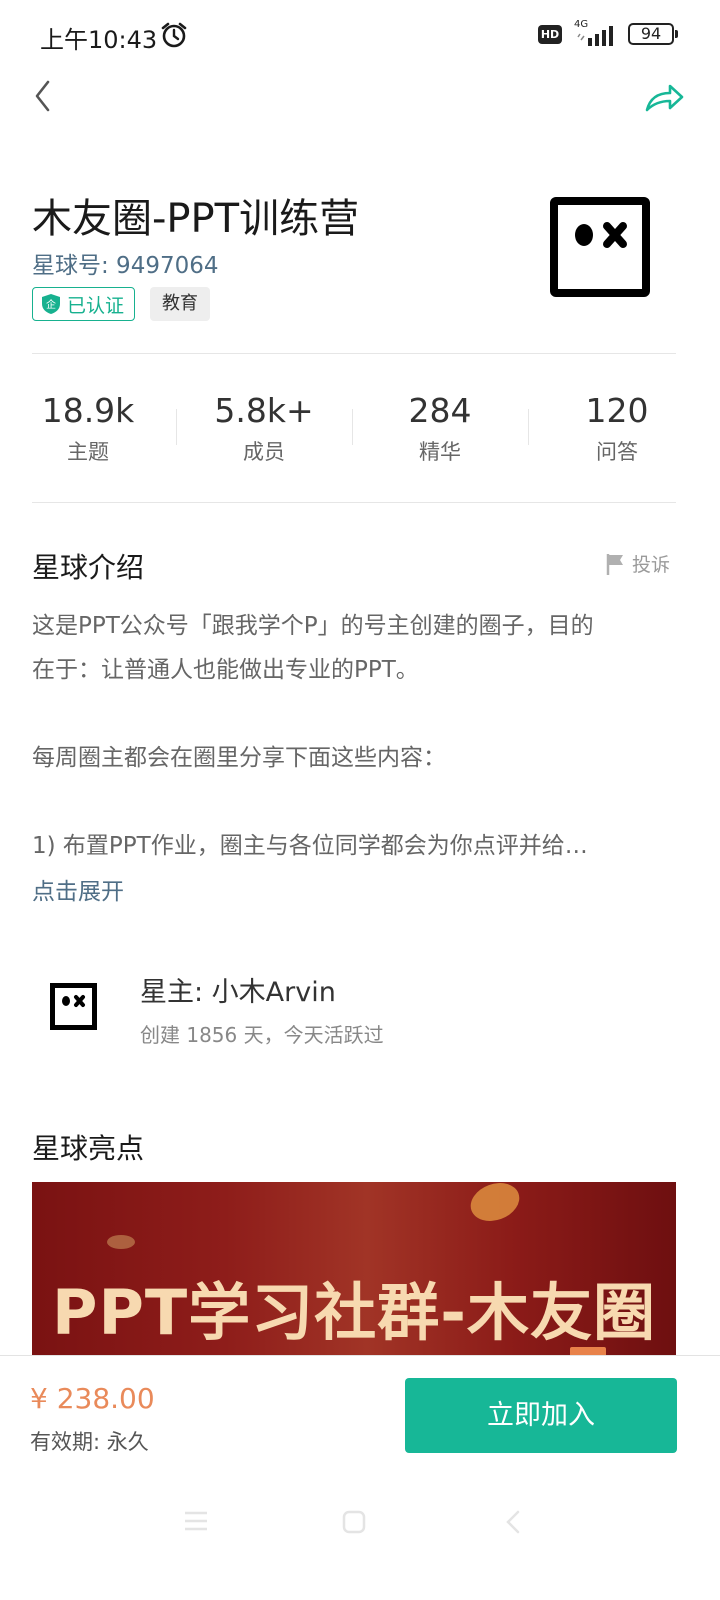 The image size is (720, 1600). I want to click on report-button: 投诉, so click(638, 563).